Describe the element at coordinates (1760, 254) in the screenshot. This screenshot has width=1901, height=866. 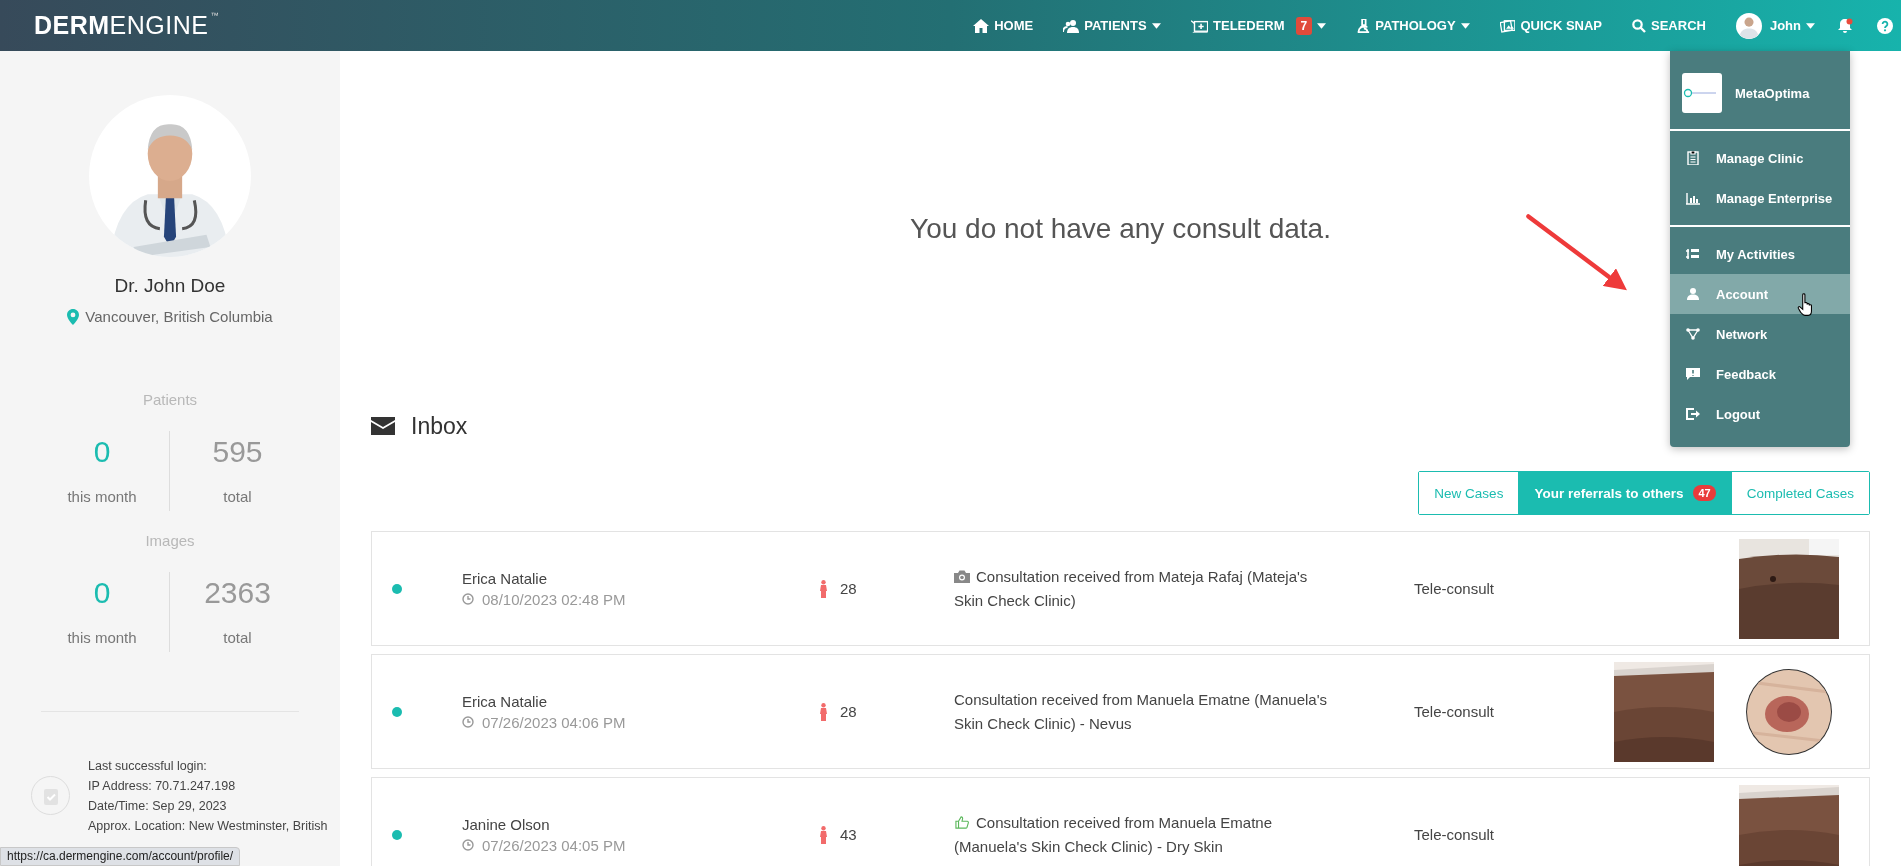
I see `menu-item: My Activities` at that location.